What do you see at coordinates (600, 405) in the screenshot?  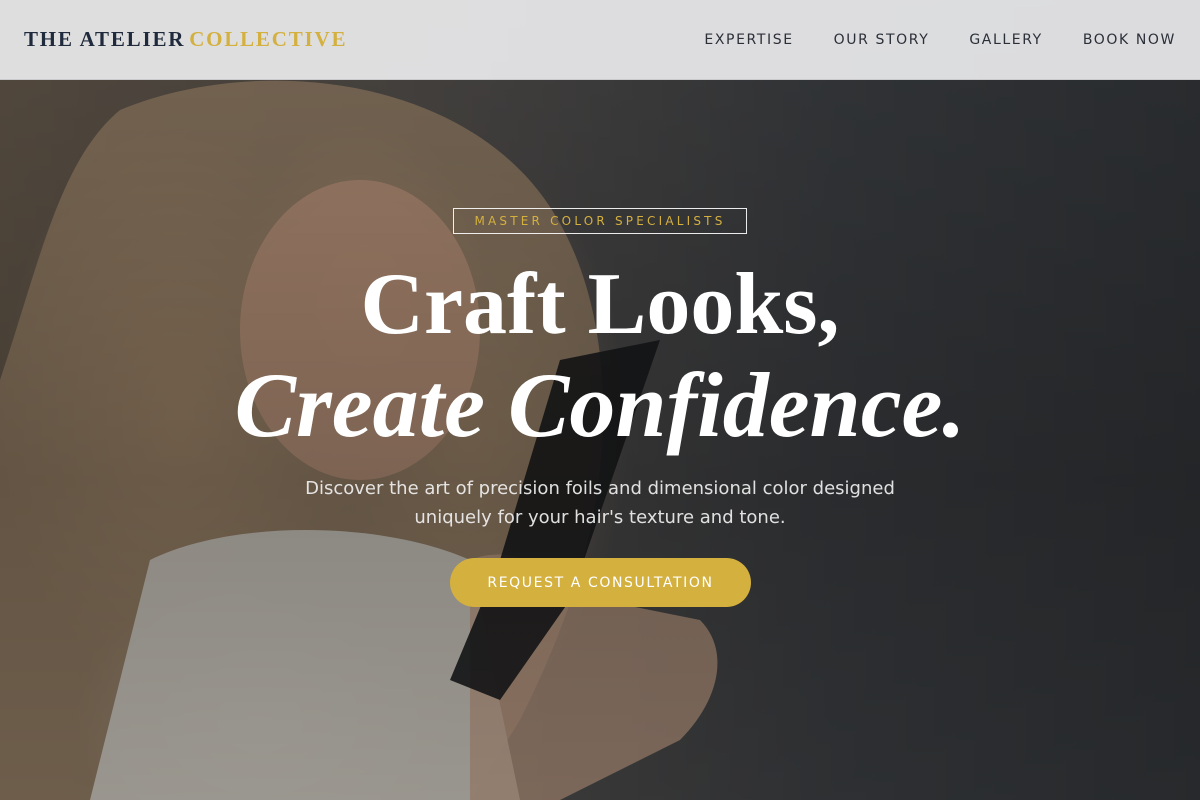 I see `headline-line-2: Create Confidence.` at bounding box center [600, 405].